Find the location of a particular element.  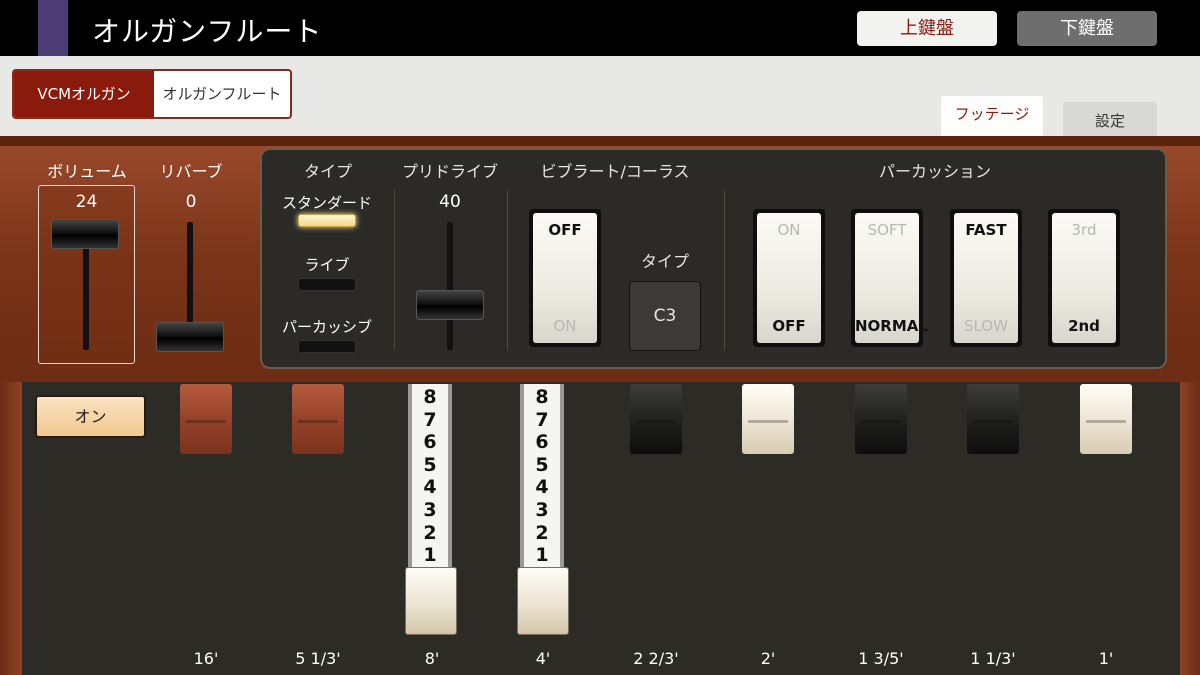

footage-label-4: 4' is located at coordinates (543, 658).